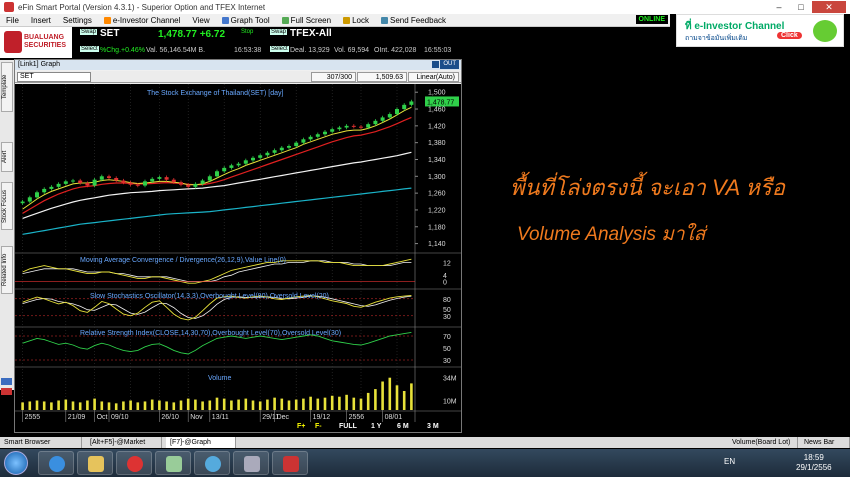  What do you see at coordinates (7, 87) in the screenshot?
I see `tab-template: Template` at bounding box center [7, 87].